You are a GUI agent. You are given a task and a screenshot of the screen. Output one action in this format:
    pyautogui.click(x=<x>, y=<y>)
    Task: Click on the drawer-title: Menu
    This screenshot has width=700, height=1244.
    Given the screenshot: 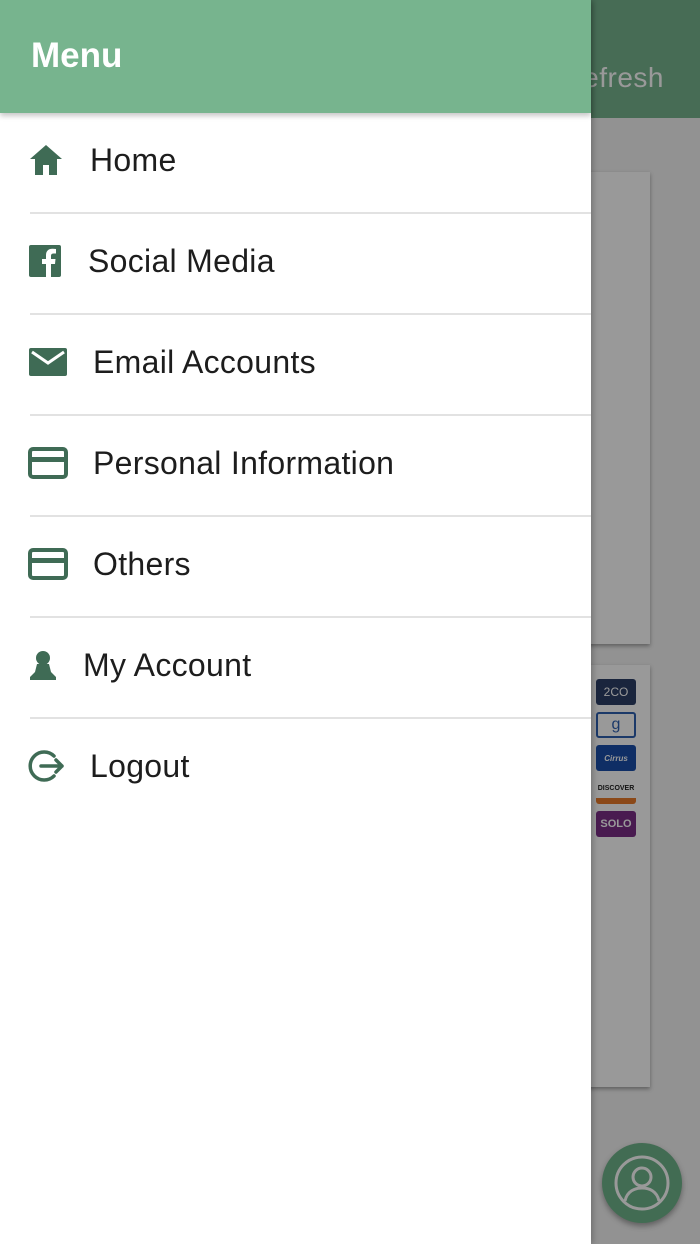 What is the action you would take?
    pyautogui.click(x=77, y=55)
    